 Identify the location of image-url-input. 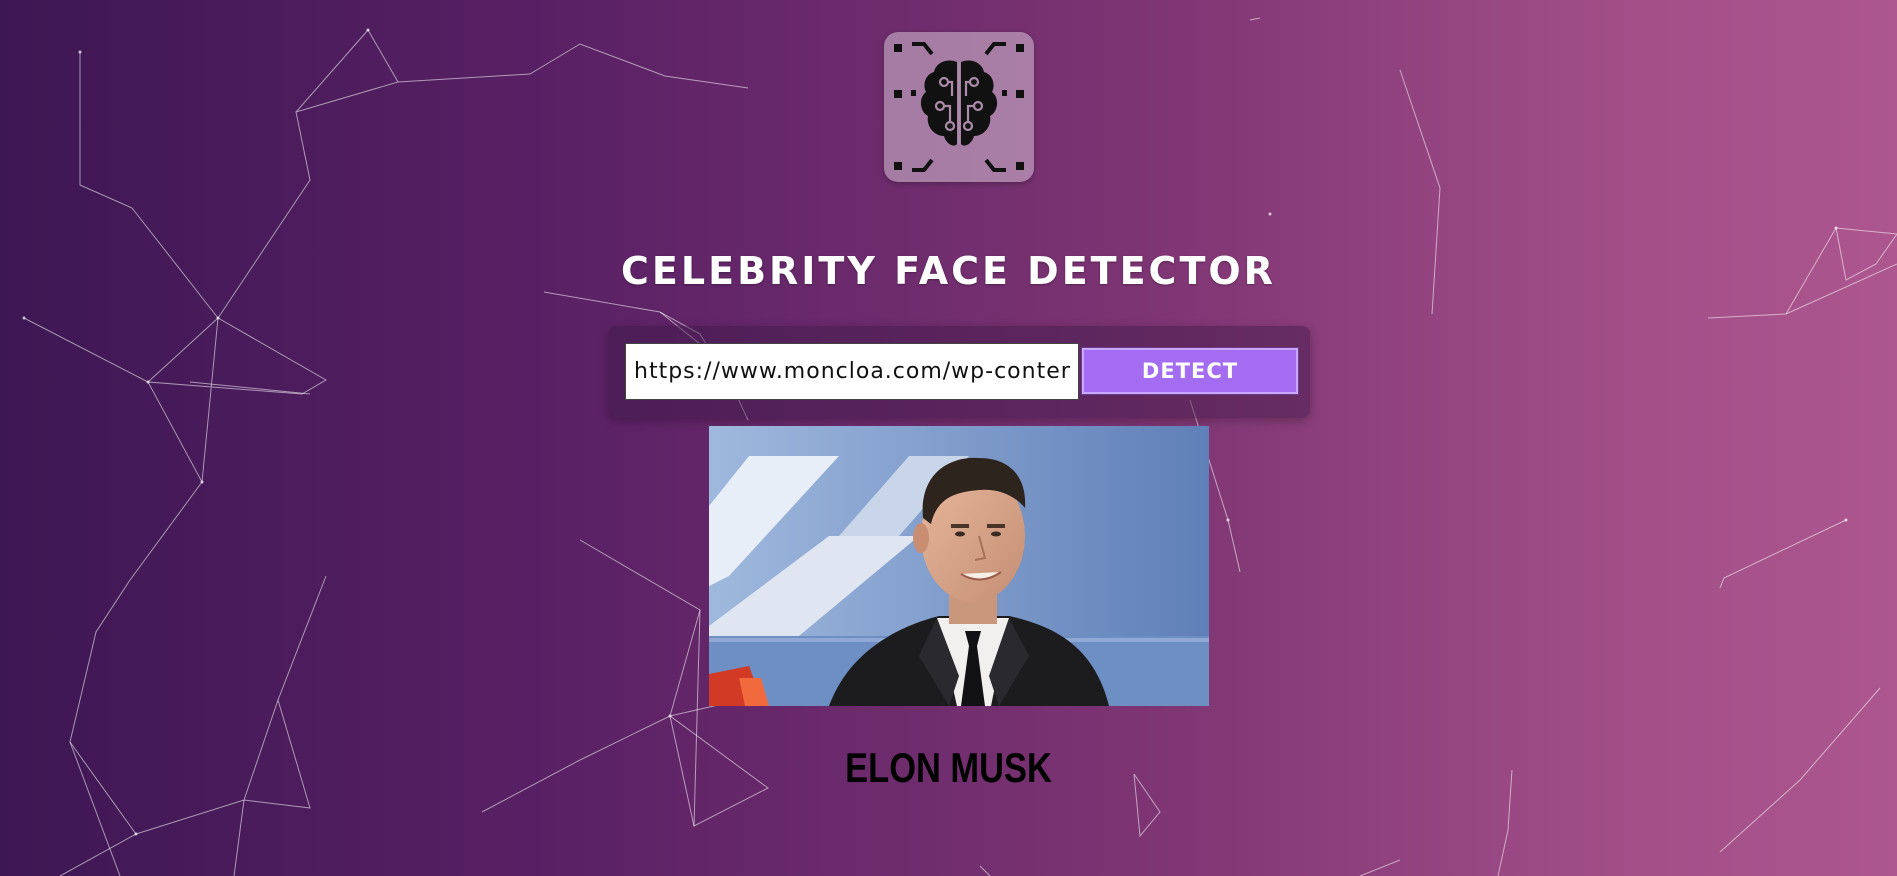
(852, 371).